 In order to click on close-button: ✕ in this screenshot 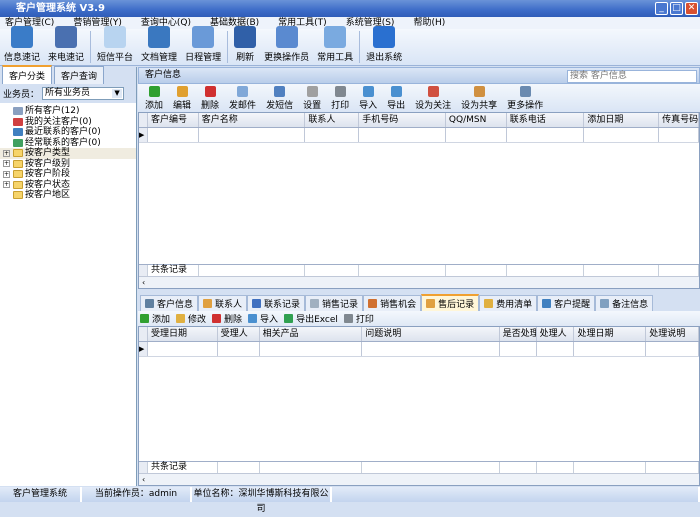, I will do `click(691, 8)`.